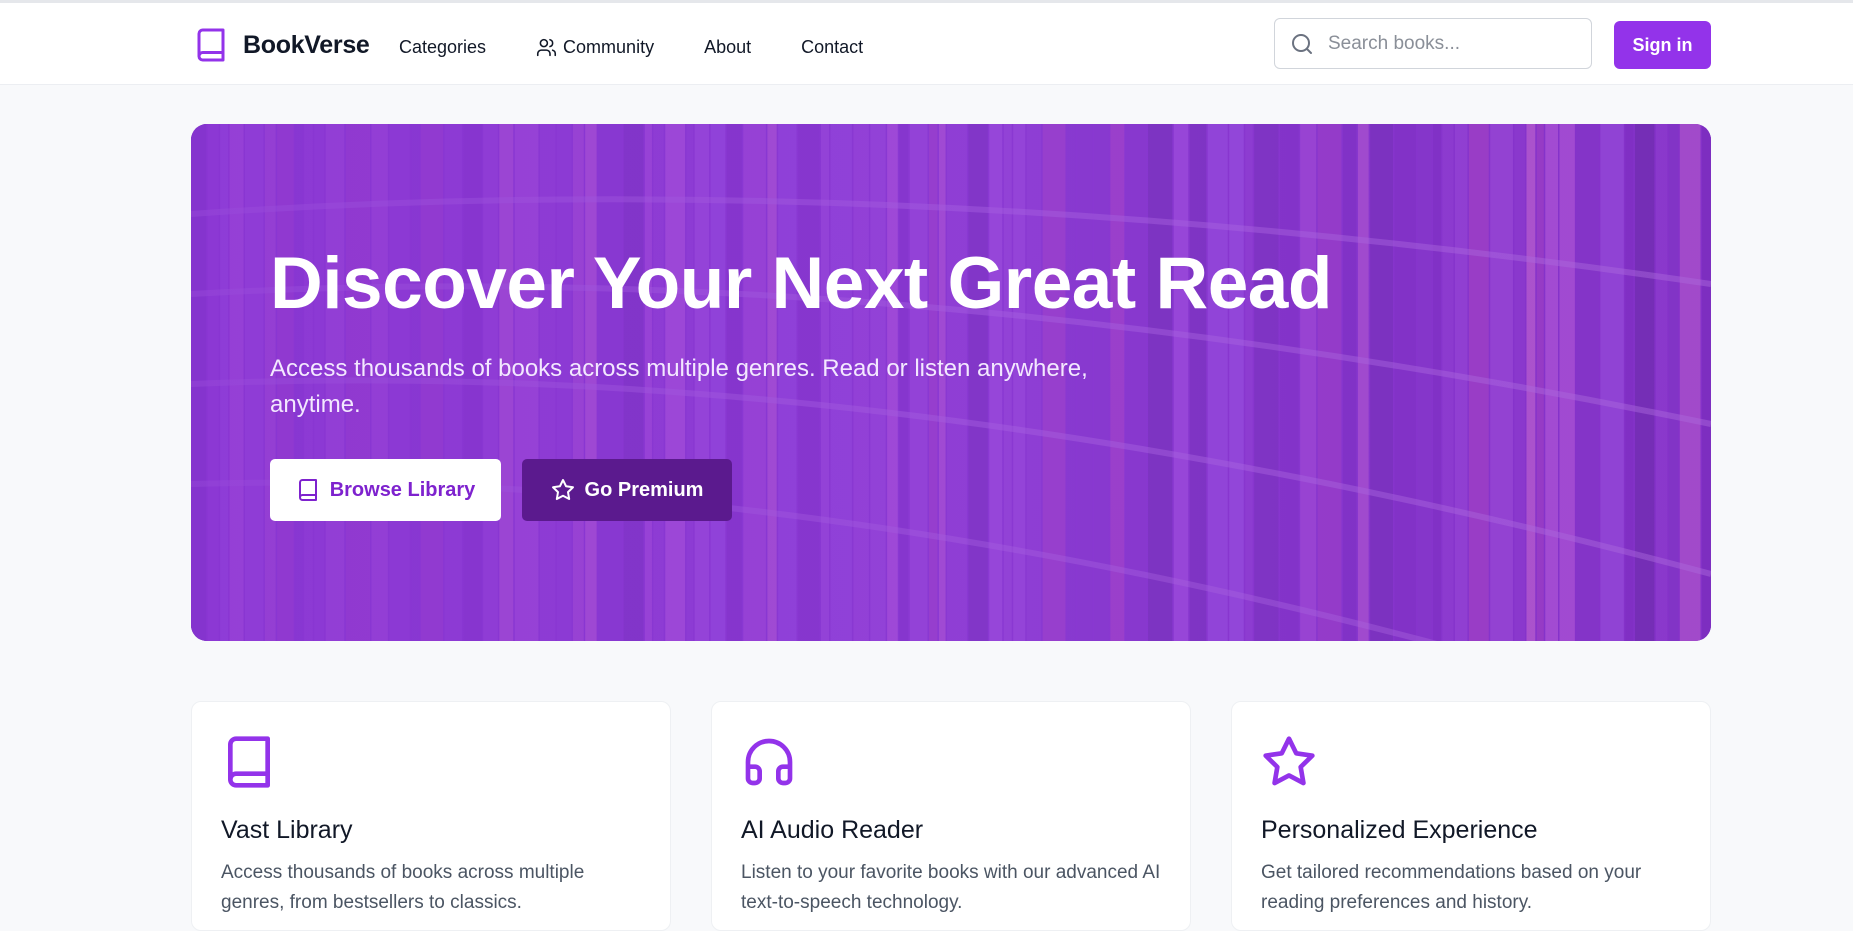 The height and width of the screenshot is (931, 1853). I want to click on nav-link-label: About, so click(728, 47).